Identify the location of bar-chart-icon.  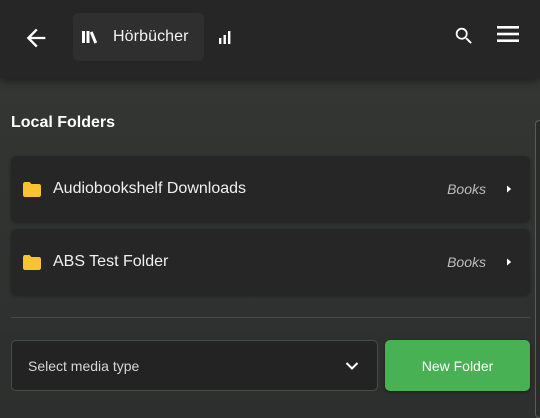
(225, 37).